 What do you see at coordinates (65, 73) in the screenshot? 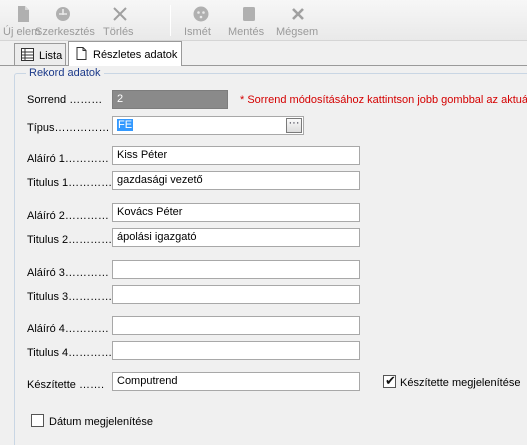
I see `group-title: Rekord adatok` at bounding box center [65, 73].